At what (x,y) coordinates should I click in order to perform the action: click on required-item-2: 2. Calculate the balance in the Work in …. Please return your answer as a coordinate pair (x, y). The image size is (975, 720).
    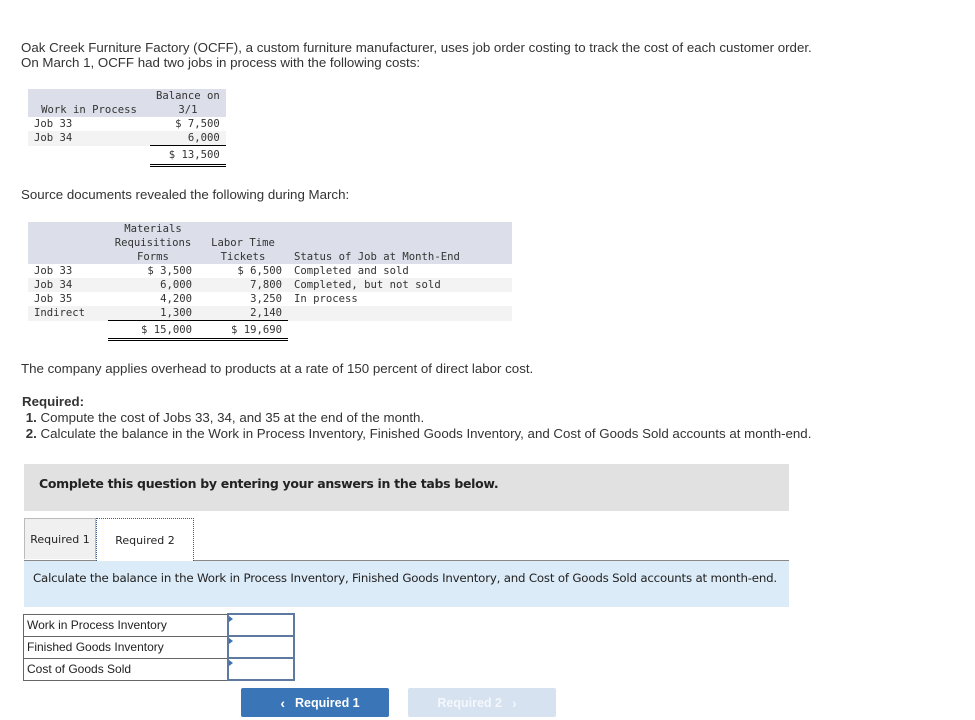
    Looking at the image, I should click on (417, 434).